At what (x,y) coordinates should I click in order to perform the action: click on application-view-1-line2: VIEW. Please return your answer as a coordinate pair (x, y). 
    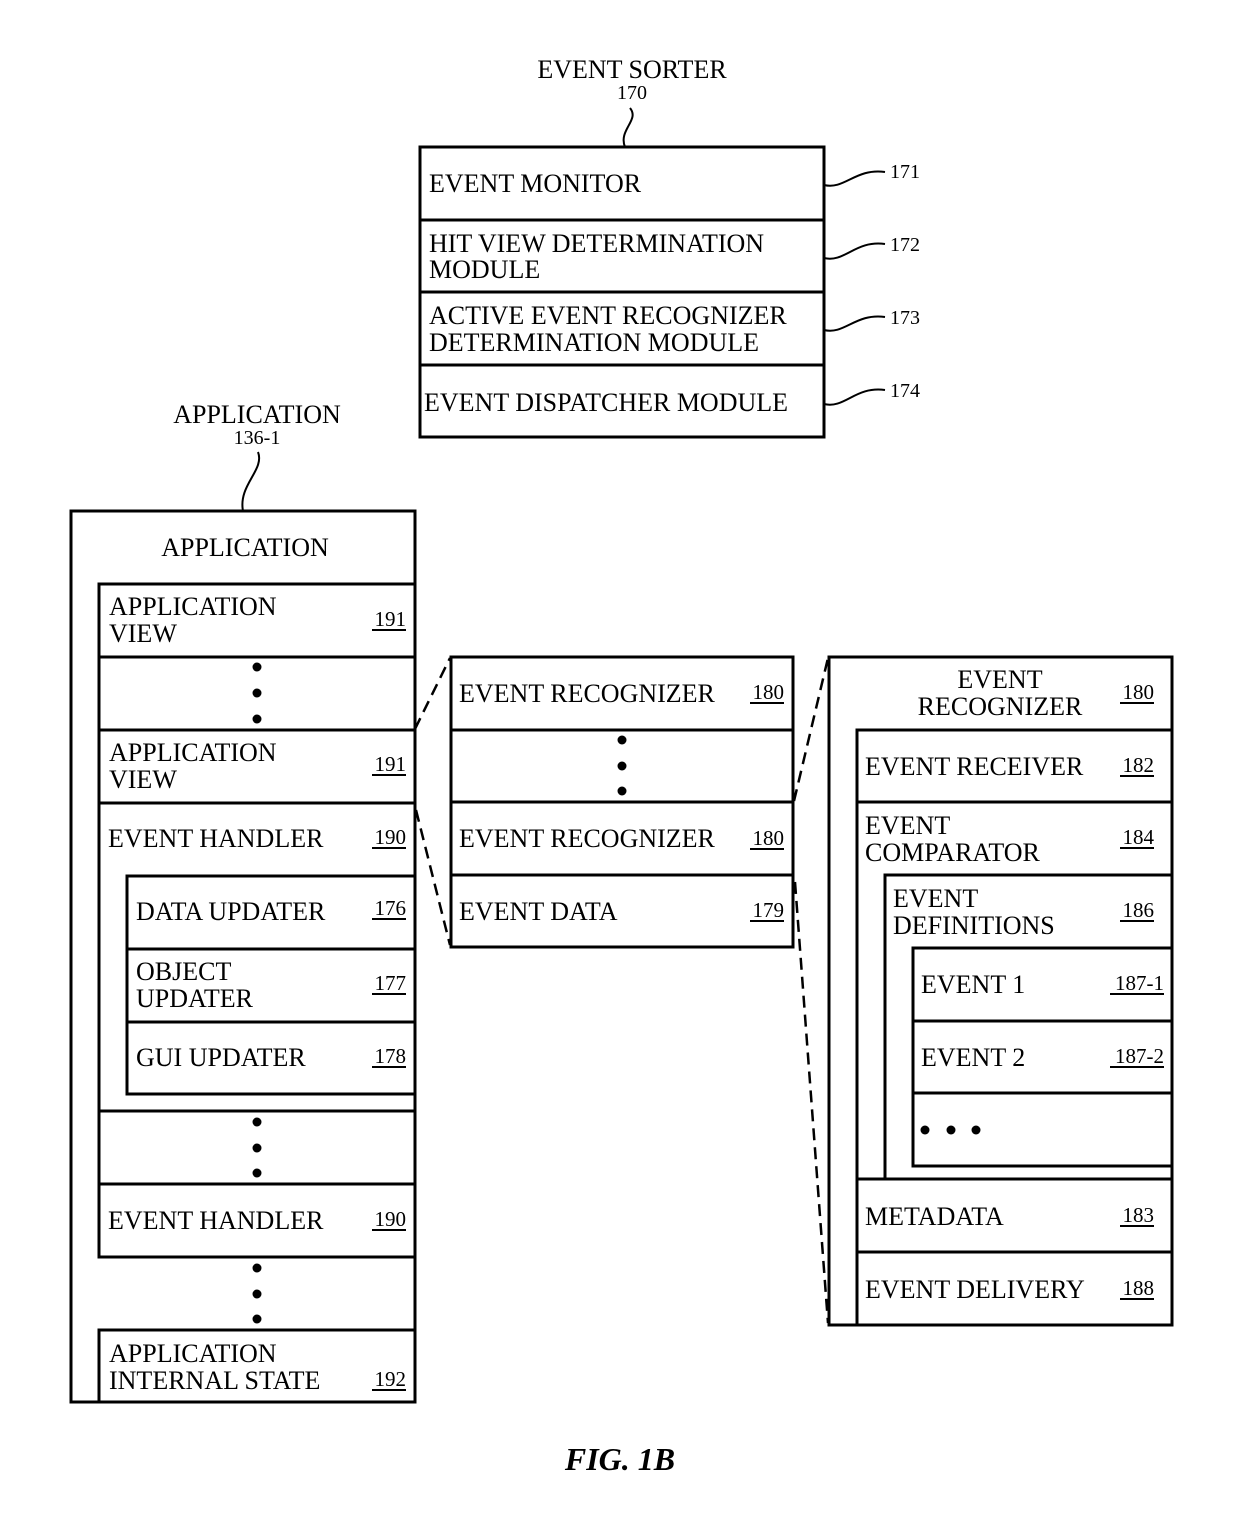
    Looking at the image, I should click on (143, 633).